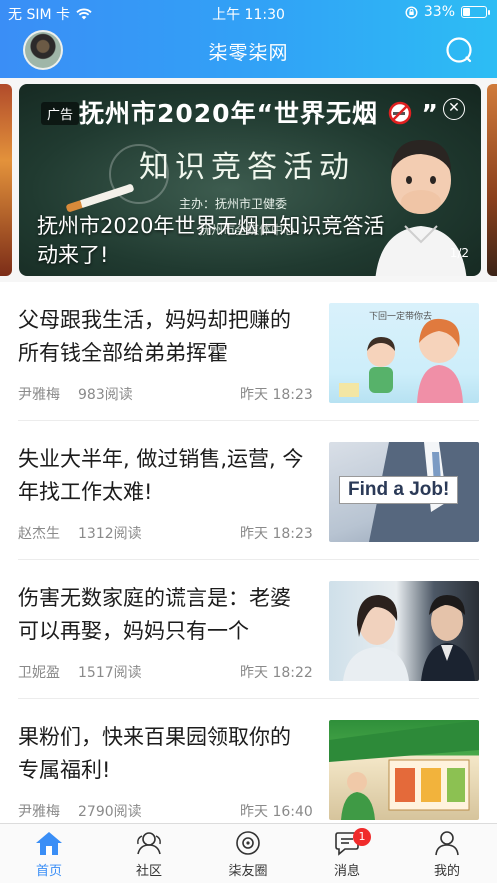  What do you see at coordinates (475, 12) in the screenshot?
I see `battery-icon` at bounding box center [475, 12].